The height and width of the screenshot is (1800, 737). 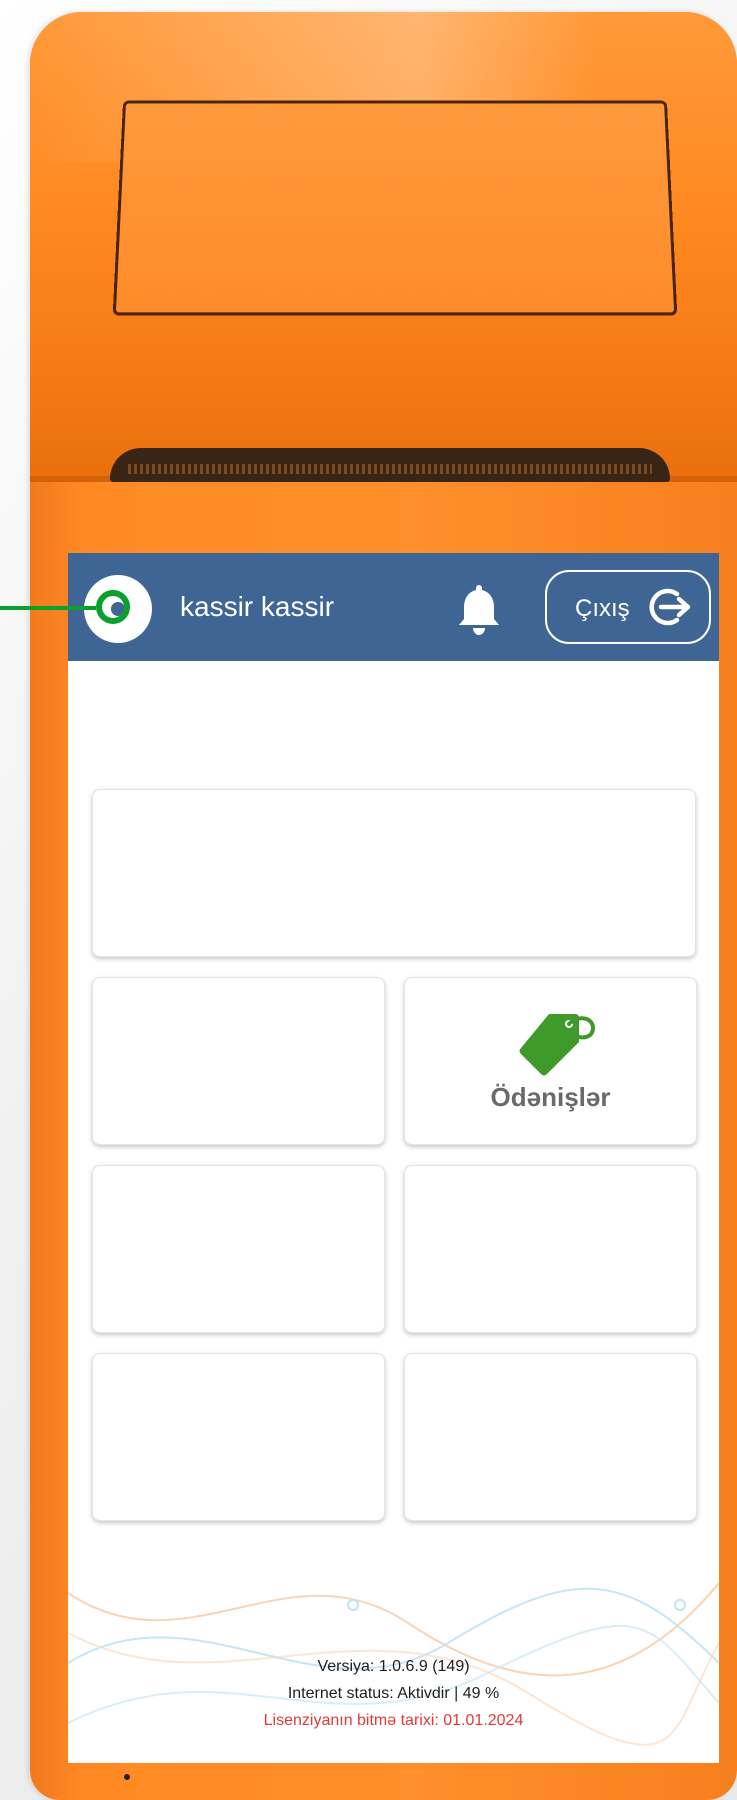 I want to click on internet-status-text: Internet status: Aktivdir | 49 %, so click(x=393, y=1693).